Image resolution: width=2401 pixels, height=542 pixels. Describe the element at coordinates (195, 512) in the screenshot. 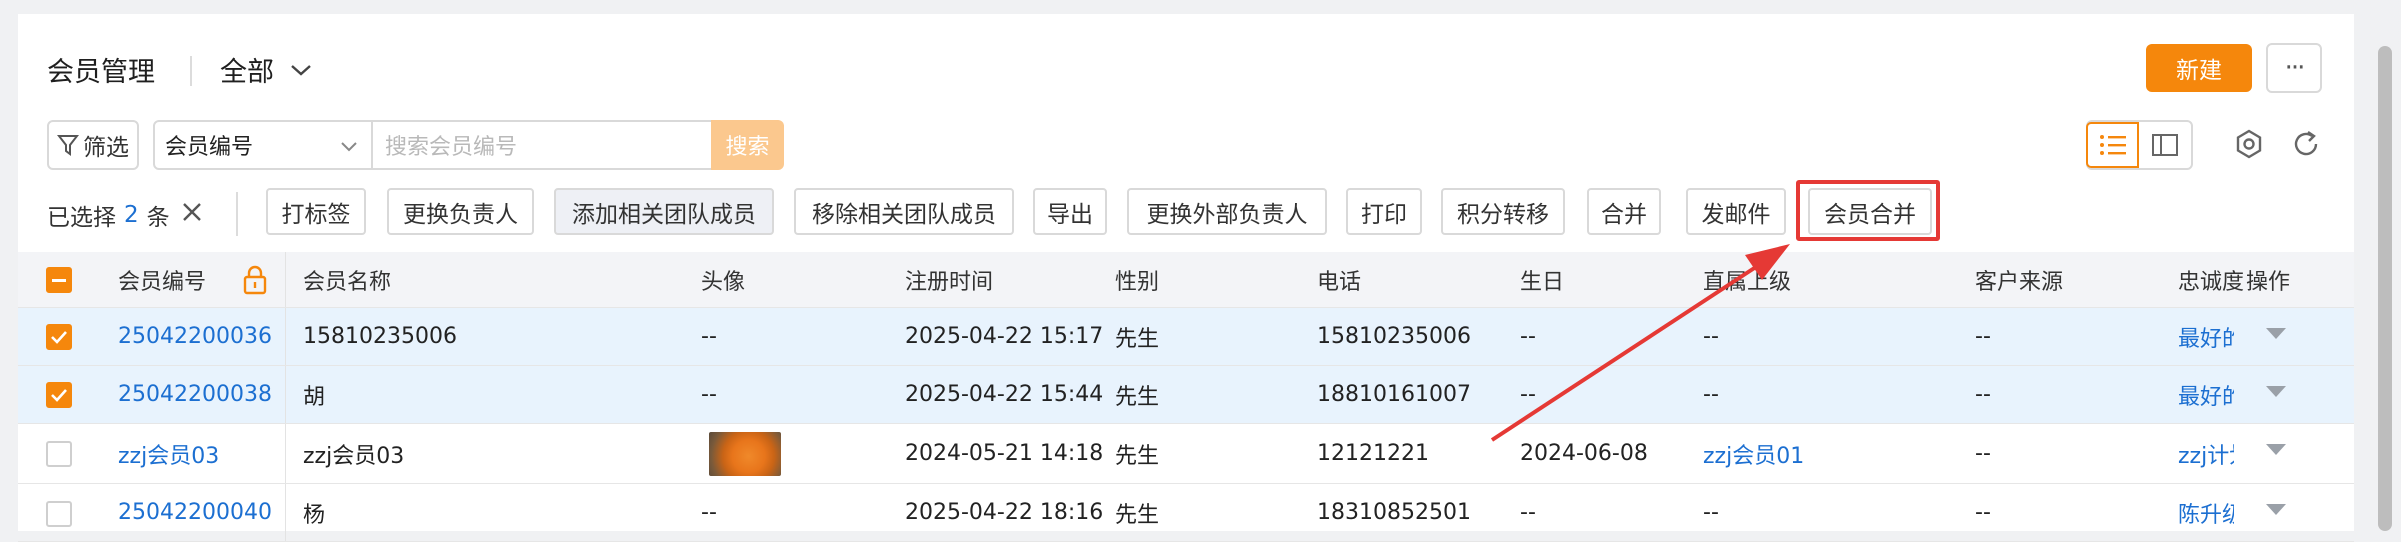

I see `member-id-link: 25042200040` at that location.